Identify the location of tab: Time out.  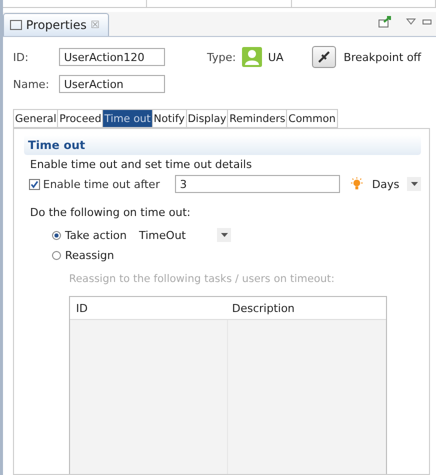
(127, 118).